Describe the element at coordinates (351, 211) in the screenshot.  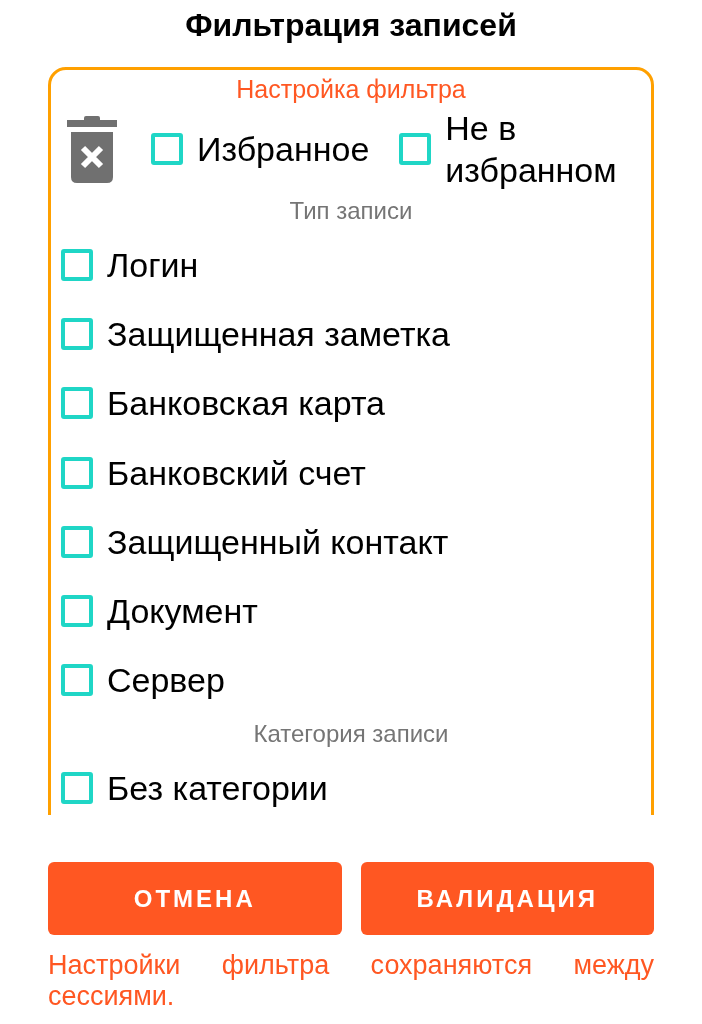
I see `section-heading: Тип записи` at that location.